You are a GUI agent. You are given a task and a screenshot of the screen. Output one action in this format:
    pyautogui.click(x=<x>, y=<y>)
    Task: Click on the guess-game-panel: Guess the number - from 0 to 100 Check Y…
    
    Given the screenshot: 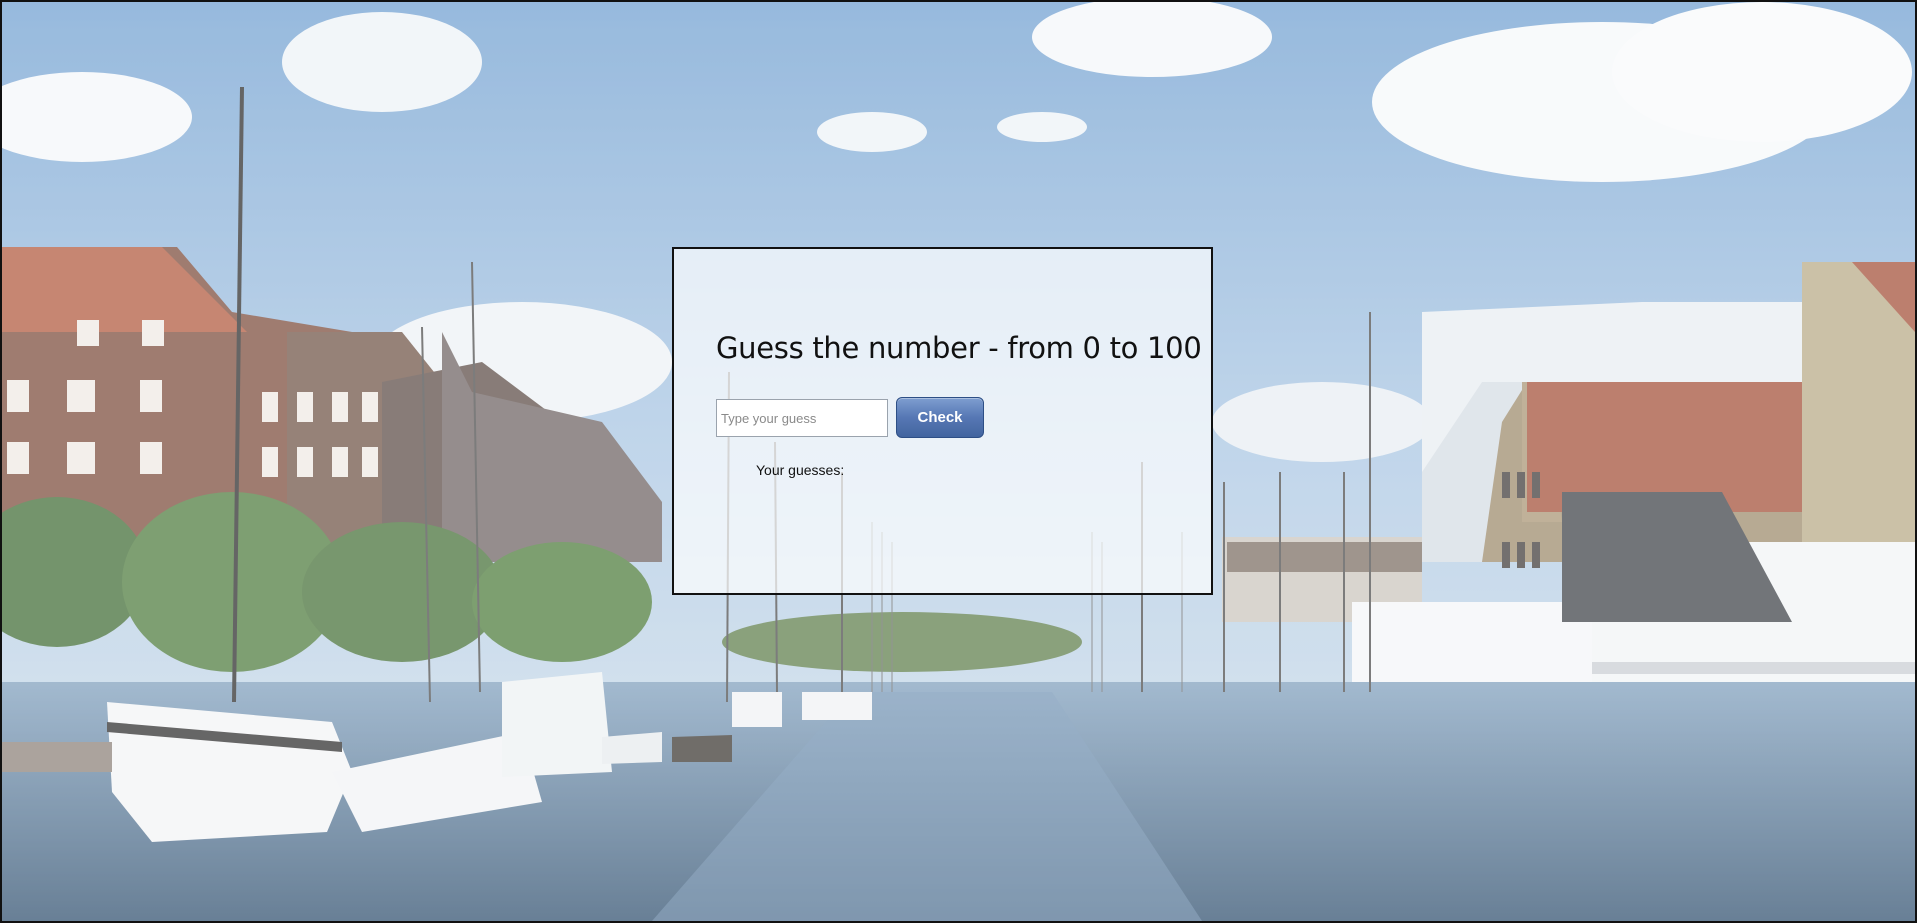 What is the action you would take?
    pyautogui.click(x=942, y=421)
    